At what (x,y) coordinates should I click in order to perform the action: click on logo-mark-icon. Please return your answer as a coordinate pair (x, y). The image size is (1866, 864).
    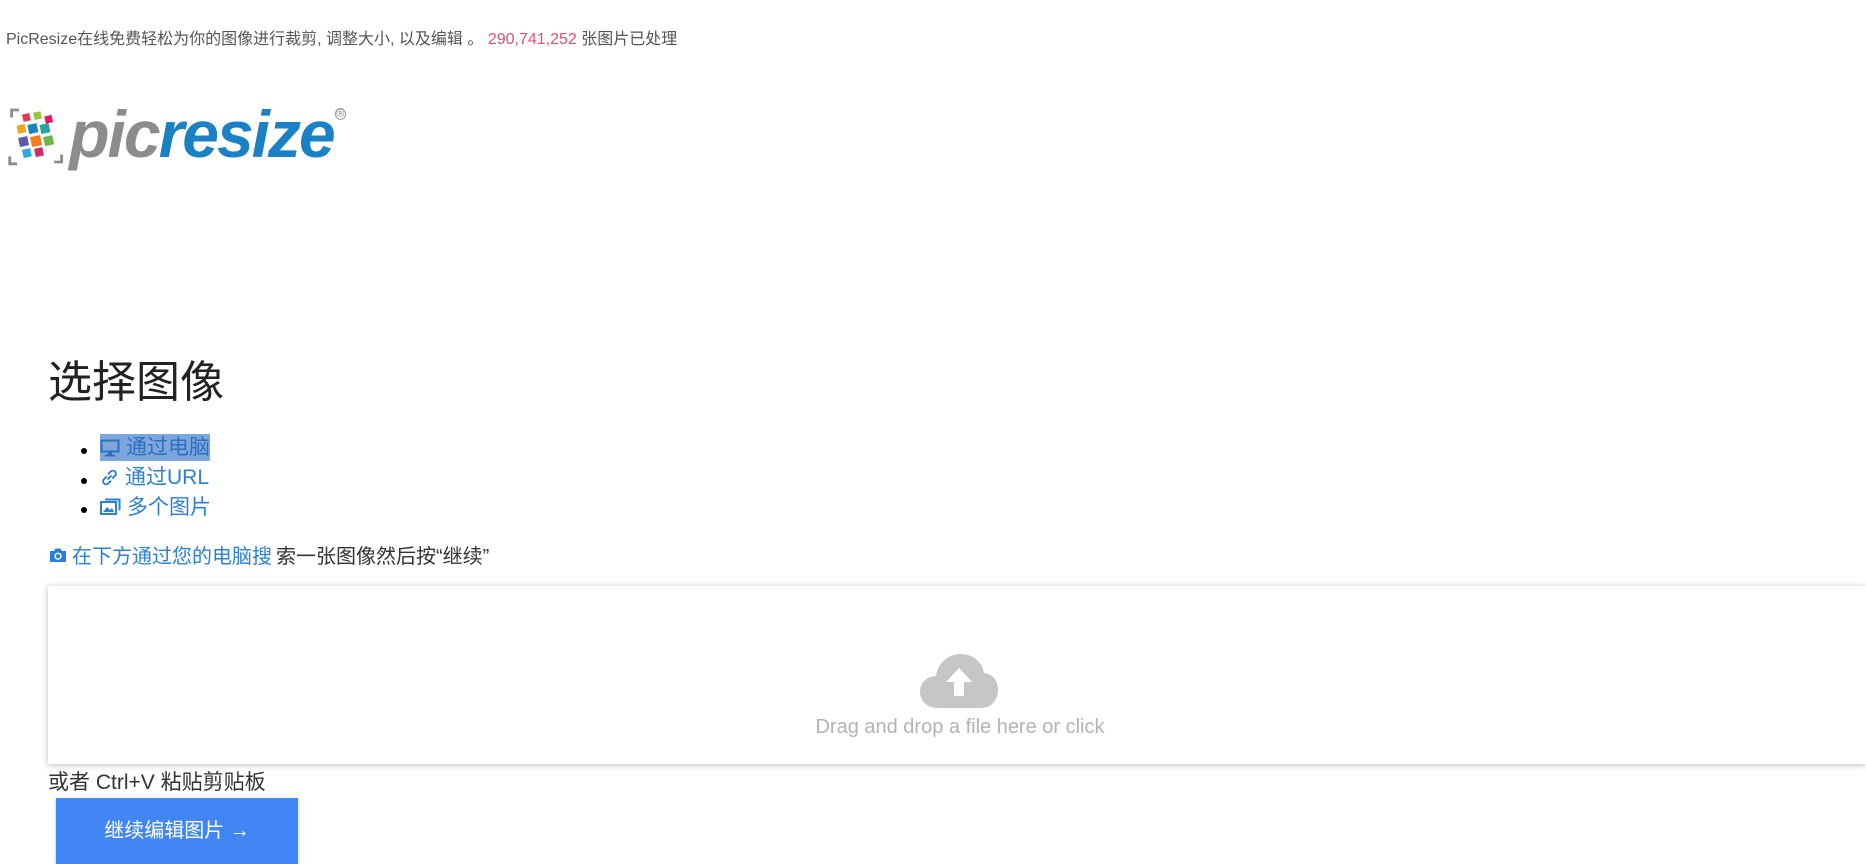
    Looking at the image, I should click on (36, 137).